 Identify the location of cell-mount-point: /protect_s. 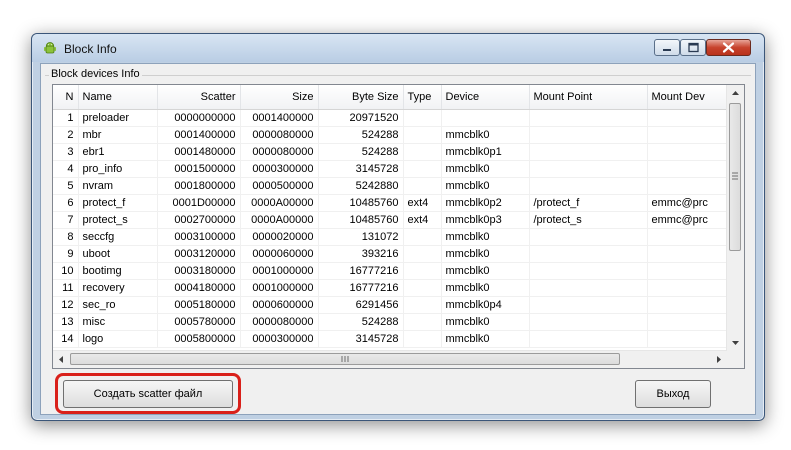
(588, 220).